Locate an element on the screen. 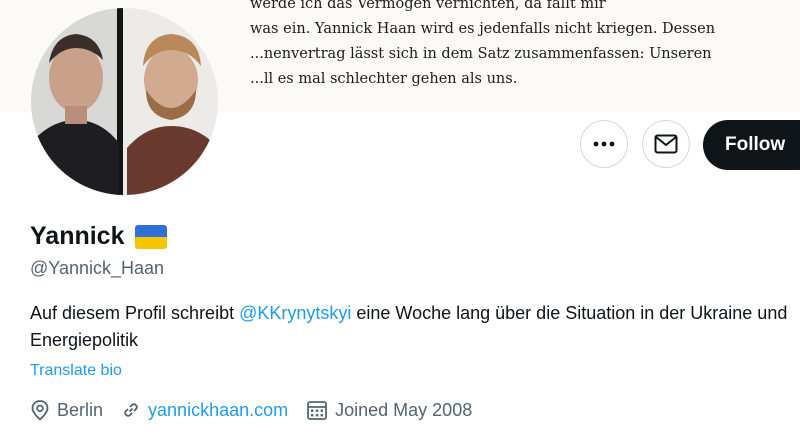 The width and height of the screenshot is (800, 445). website-item: yannickhaan.com is located at coordinates (204, 410).